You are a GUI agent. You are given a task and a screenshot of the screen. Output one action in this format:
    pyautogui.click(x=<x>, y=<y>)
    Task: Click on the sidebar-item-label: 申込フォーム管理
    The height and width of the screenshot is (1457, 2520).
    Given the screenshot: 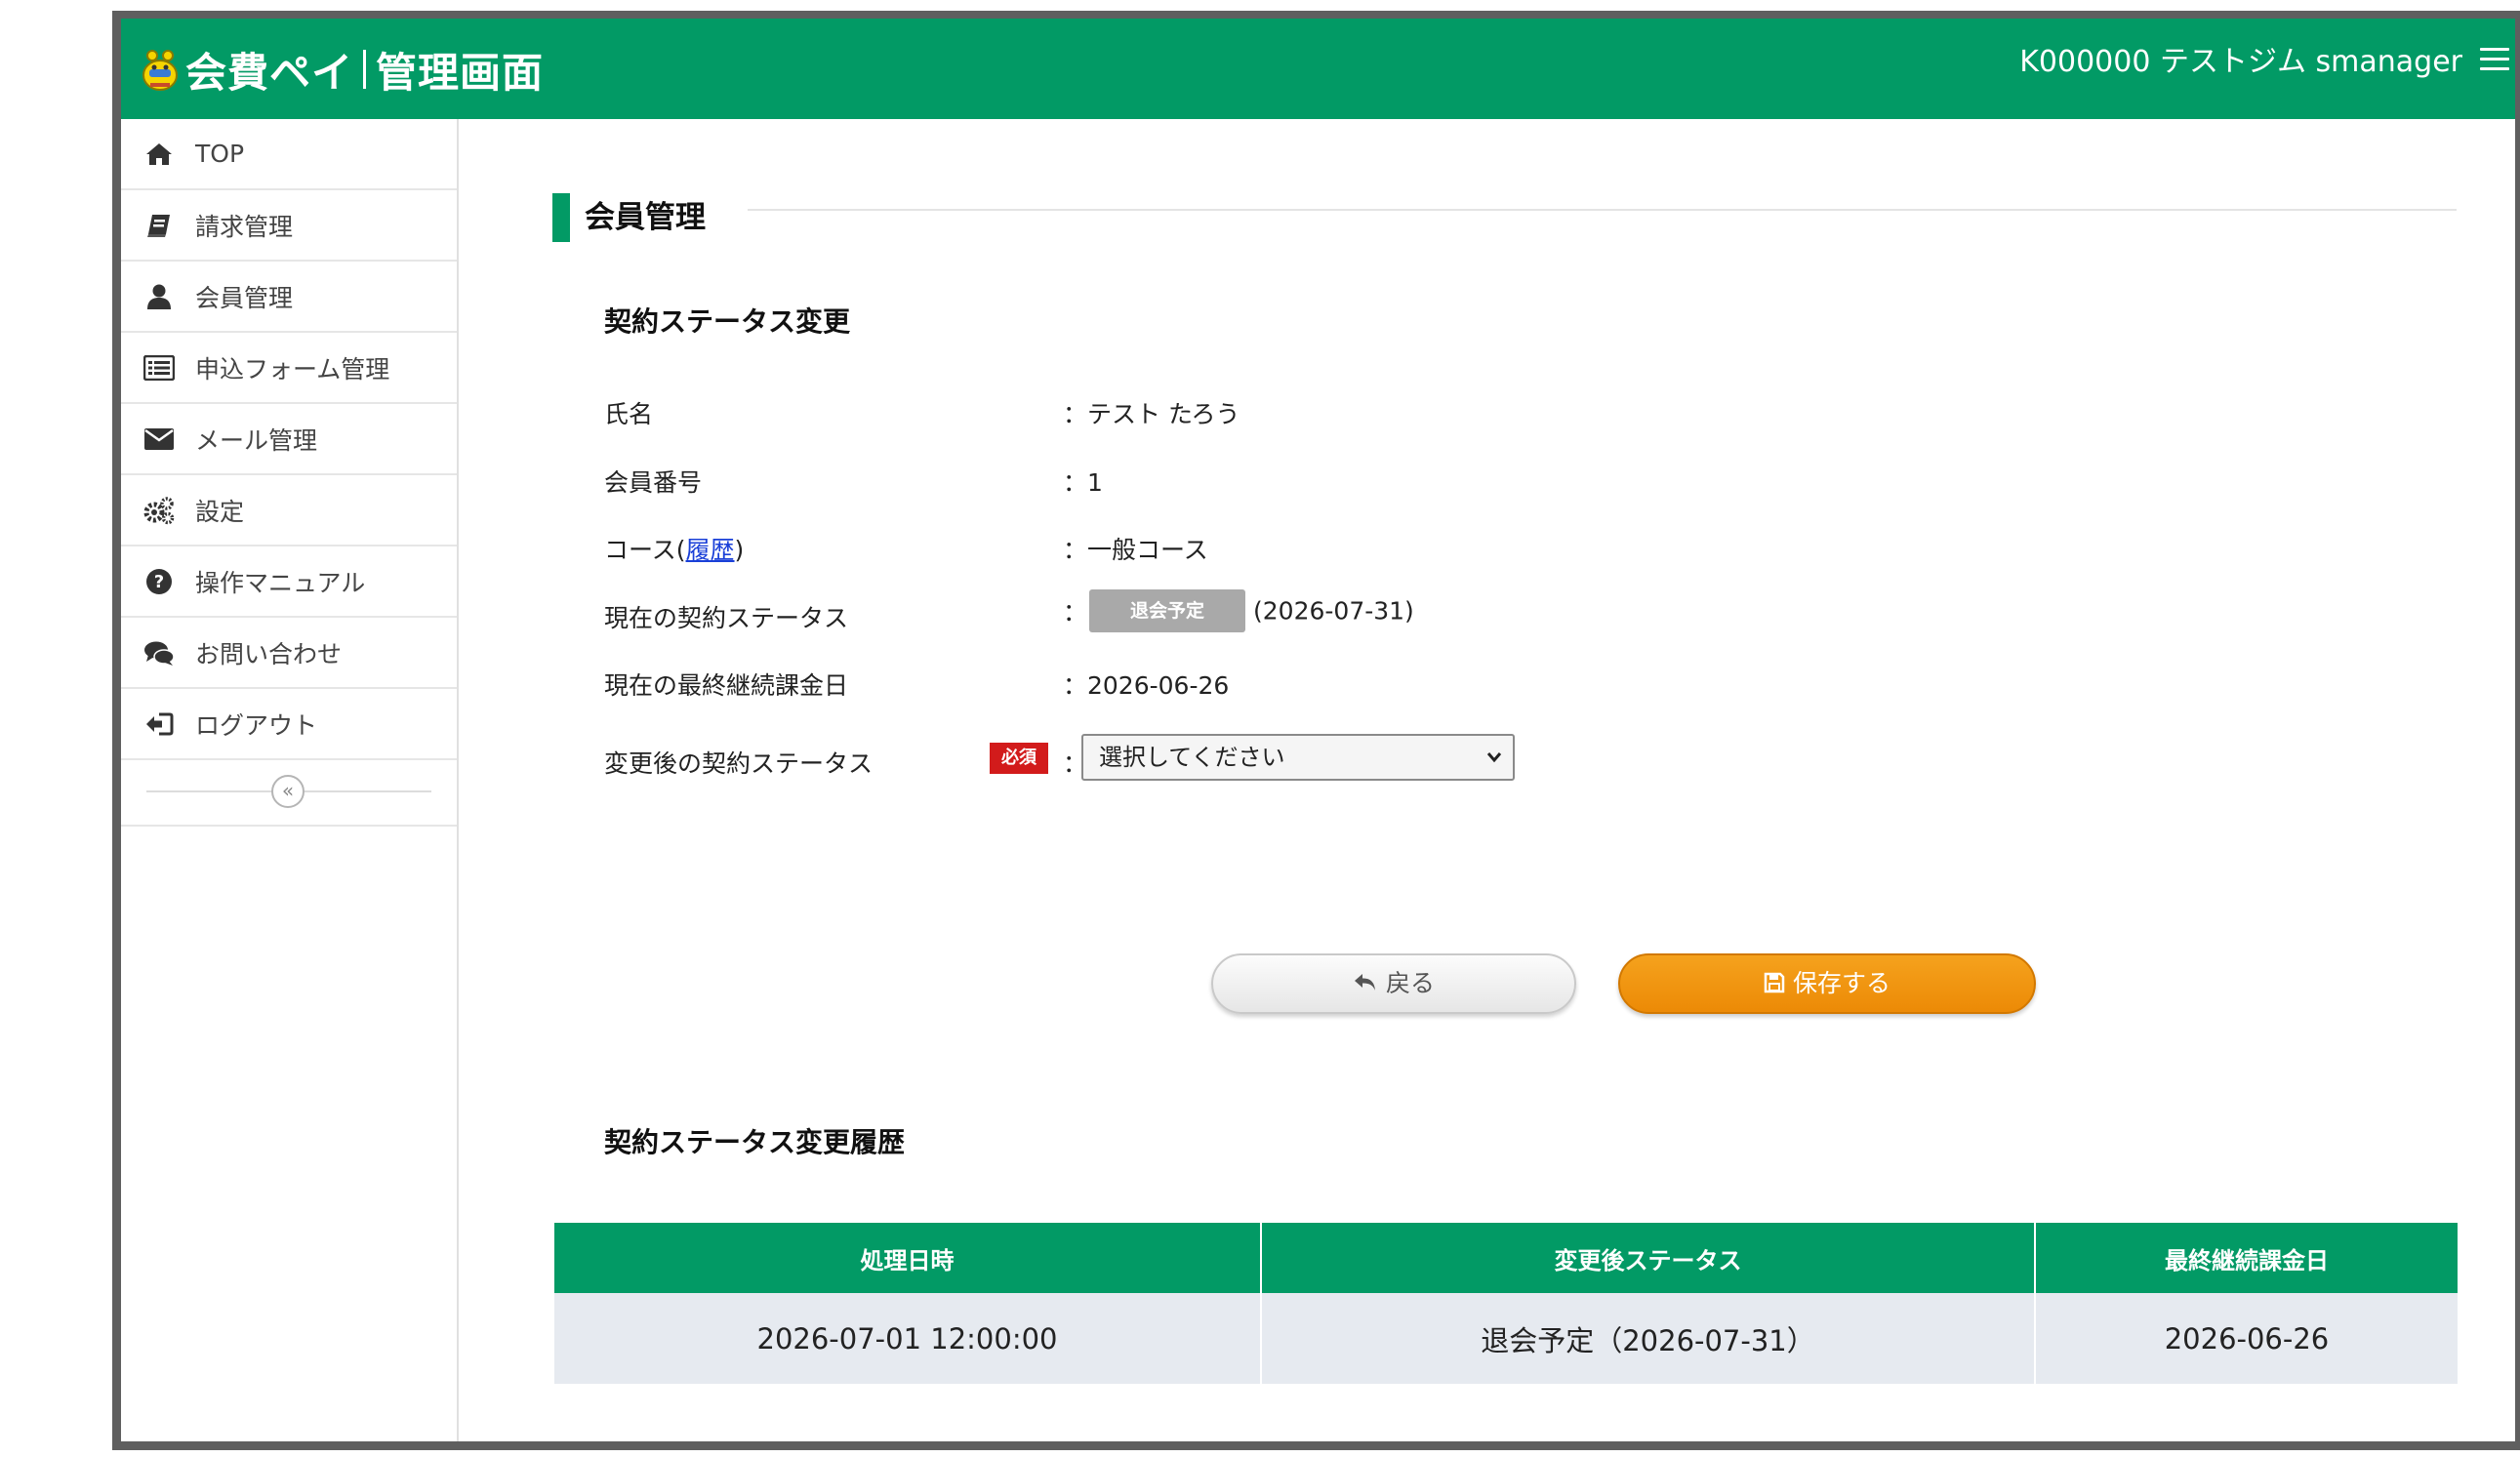 What is the action you would take?
    pyautogui.click(x=292, y=369)
    